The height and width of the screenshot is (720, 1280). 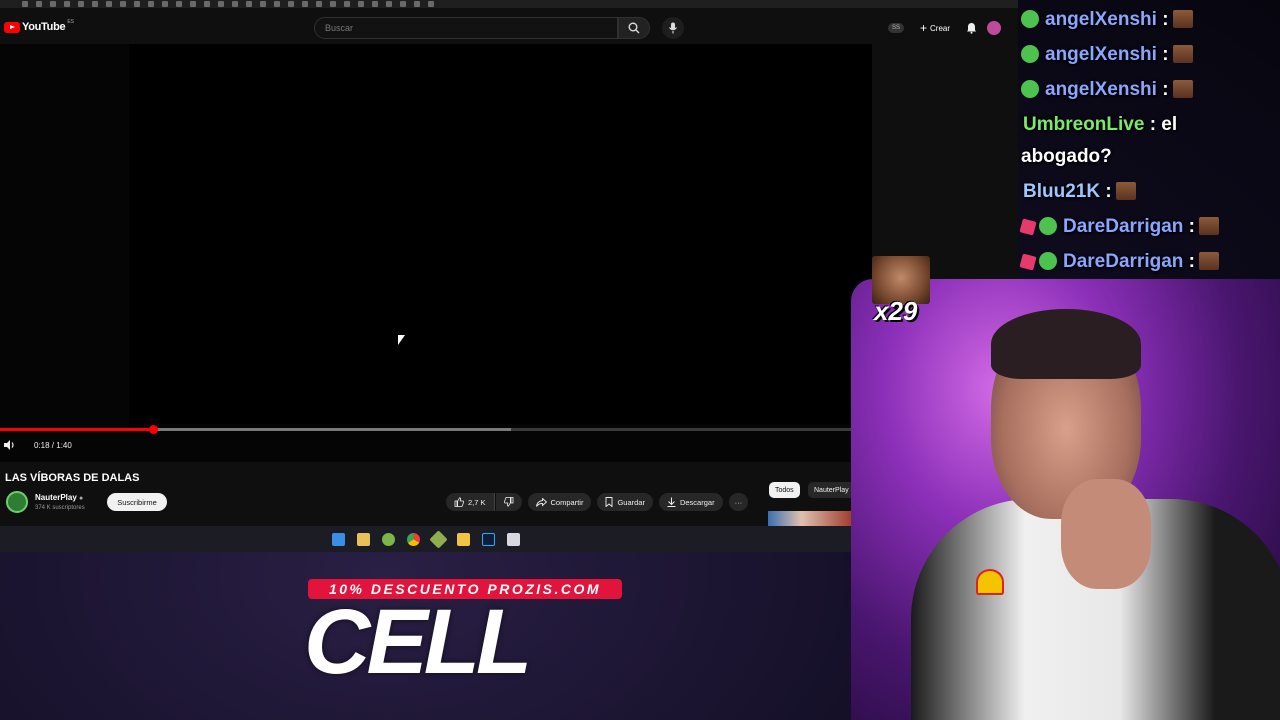 What do you see at coordinates (425, 539) in the screenshot?
I see `windows-taskbar` at bounding box center [425, 539].